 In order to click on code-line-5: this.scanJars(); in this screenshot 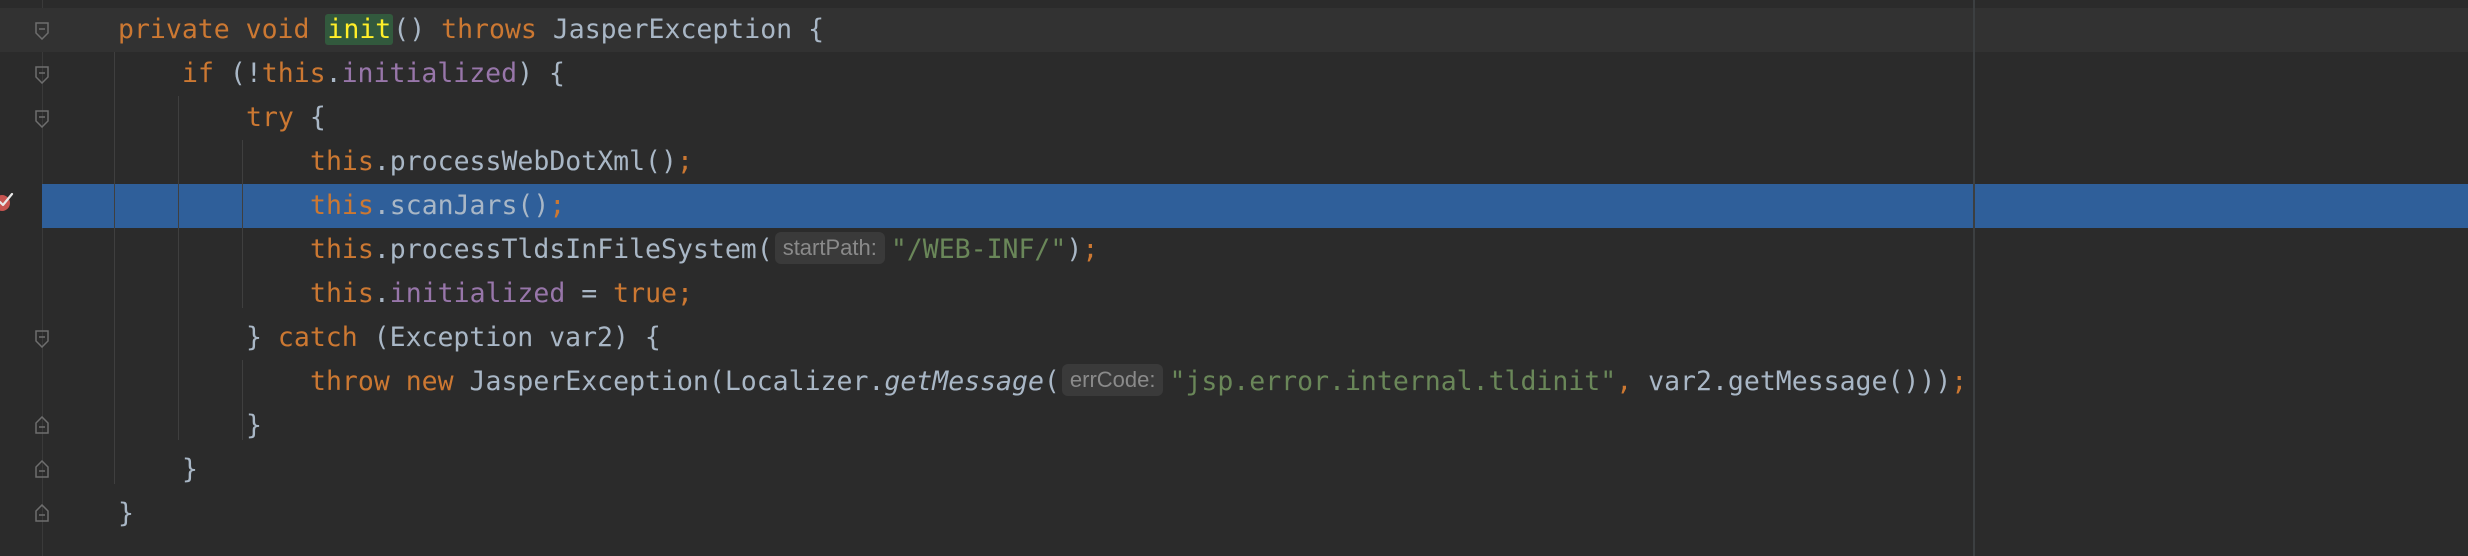, I will do `click(437, 206)`.